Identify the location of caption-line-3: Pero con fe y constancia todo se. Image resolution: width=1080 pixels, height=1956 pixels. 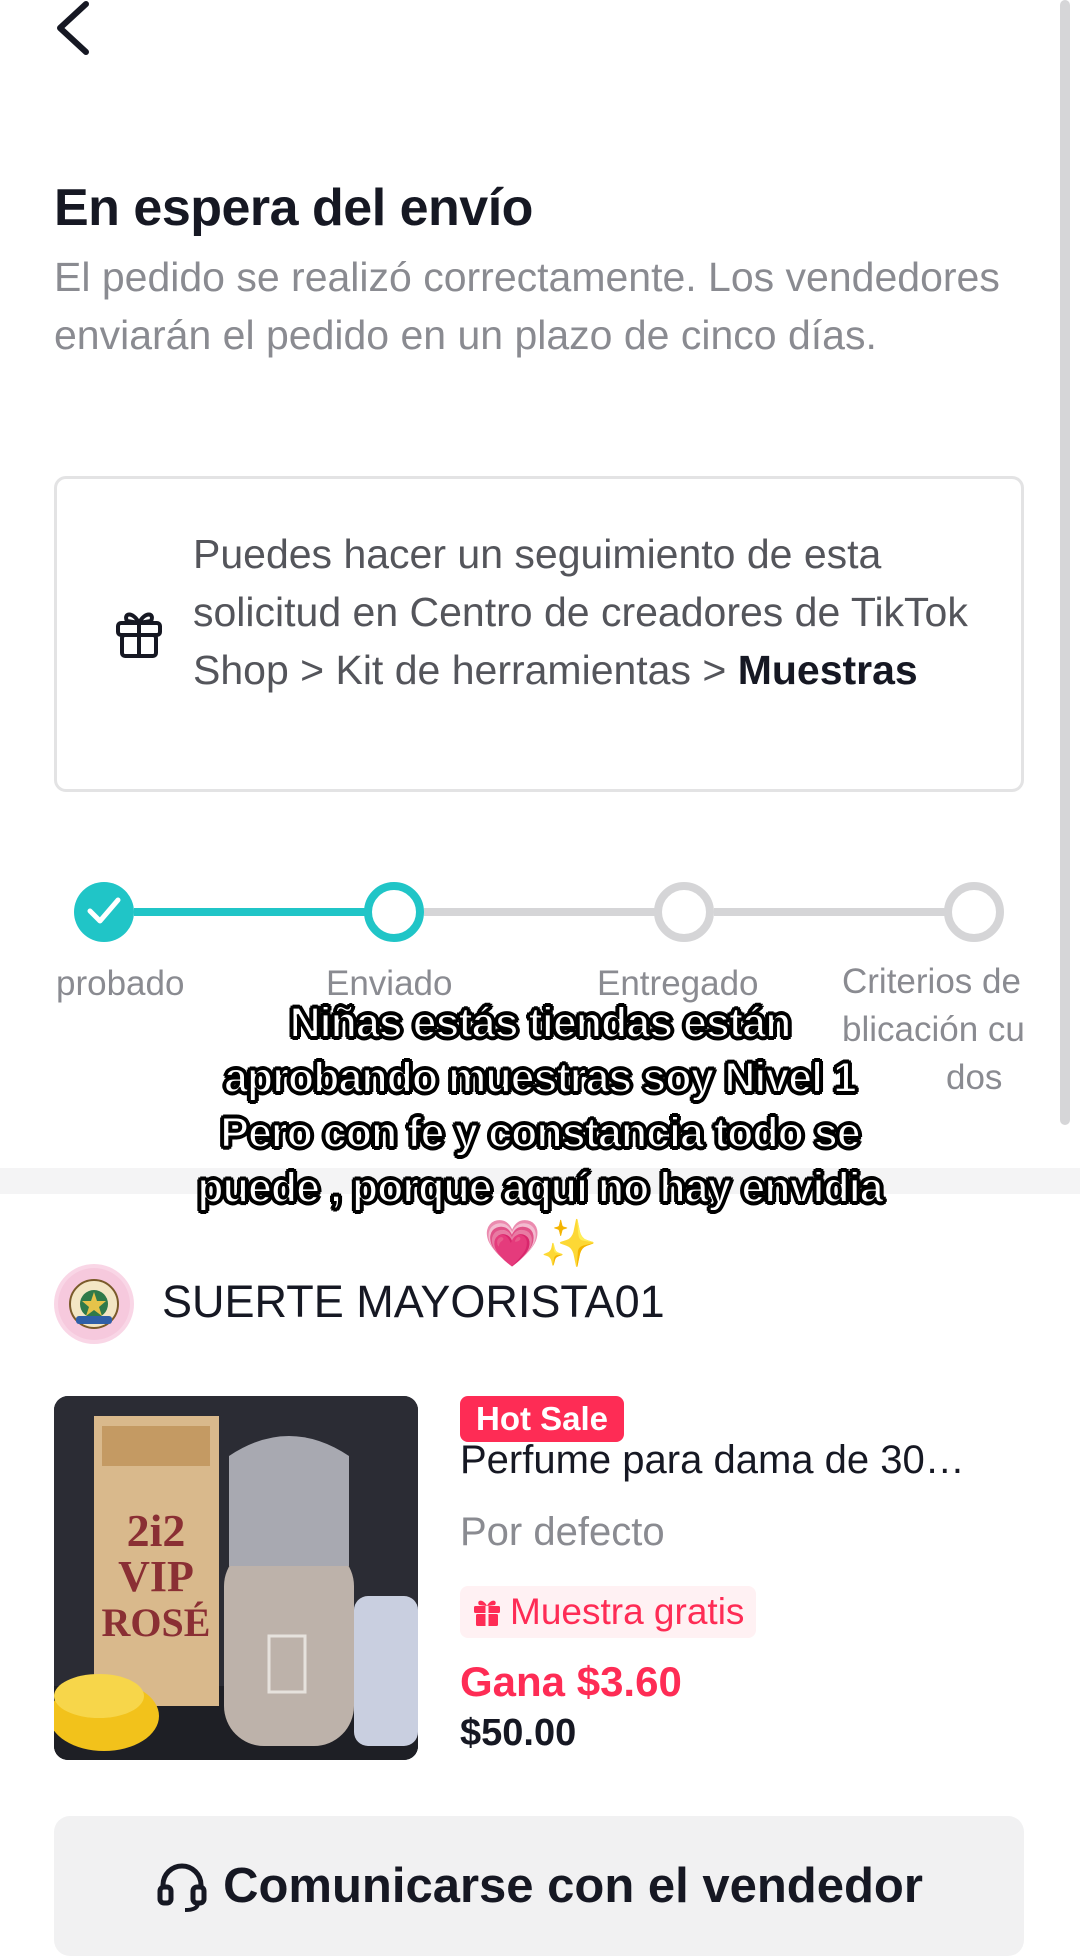
(540, 1133).